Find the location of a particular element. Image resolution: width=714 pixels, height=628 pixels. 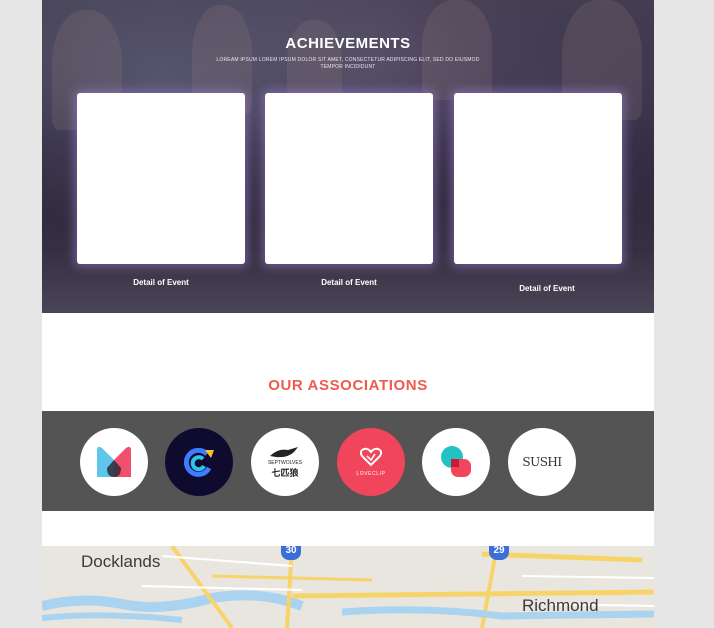

route-shield-29: 29 is located at coordinates (499, 553).